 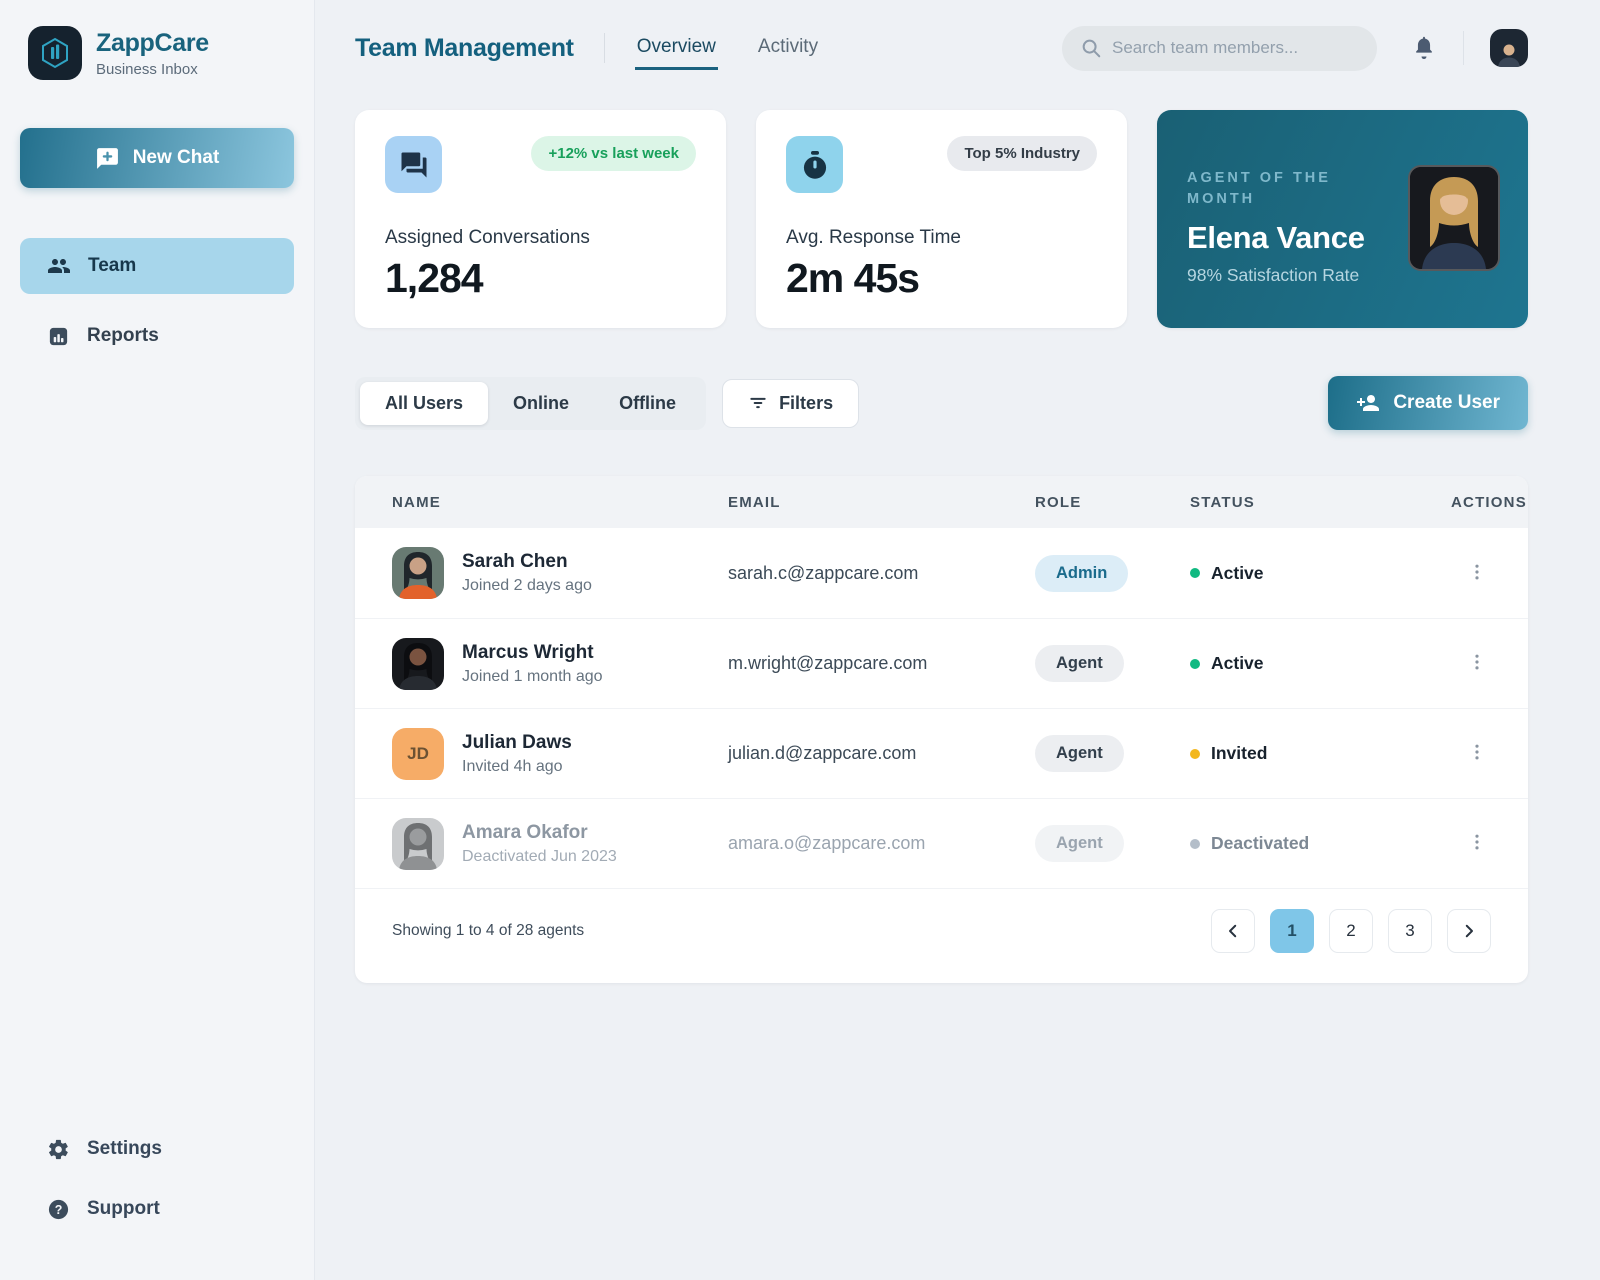 I want to click on topbar: Team Management Overview Activity, so click(x=941, y=48).